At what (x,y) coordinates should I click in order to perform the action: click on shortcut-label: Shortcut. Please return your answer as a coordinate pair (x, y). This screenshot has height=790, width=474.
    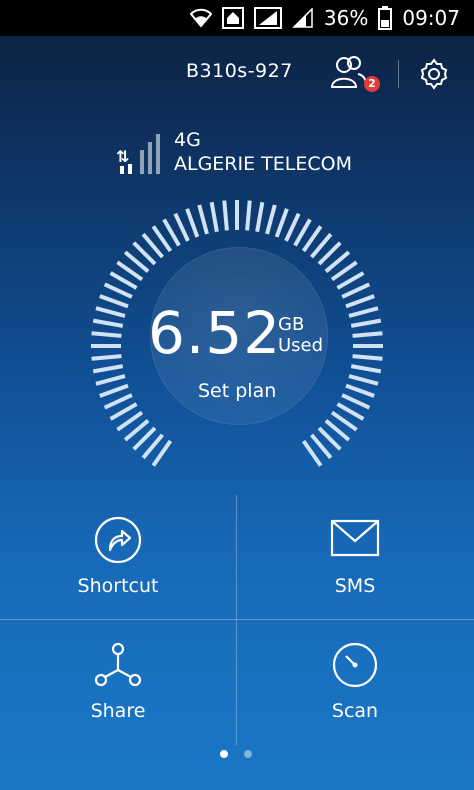
    Looking at the image, I should click on (118, 586).